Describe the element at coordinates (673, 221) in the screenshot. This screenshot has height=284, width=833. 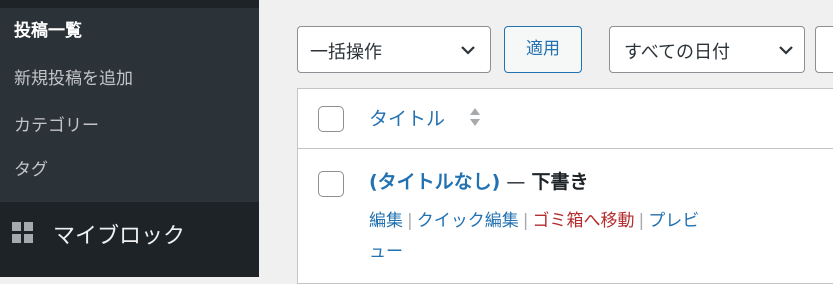
I see `preview-link: プレビ` at that location.